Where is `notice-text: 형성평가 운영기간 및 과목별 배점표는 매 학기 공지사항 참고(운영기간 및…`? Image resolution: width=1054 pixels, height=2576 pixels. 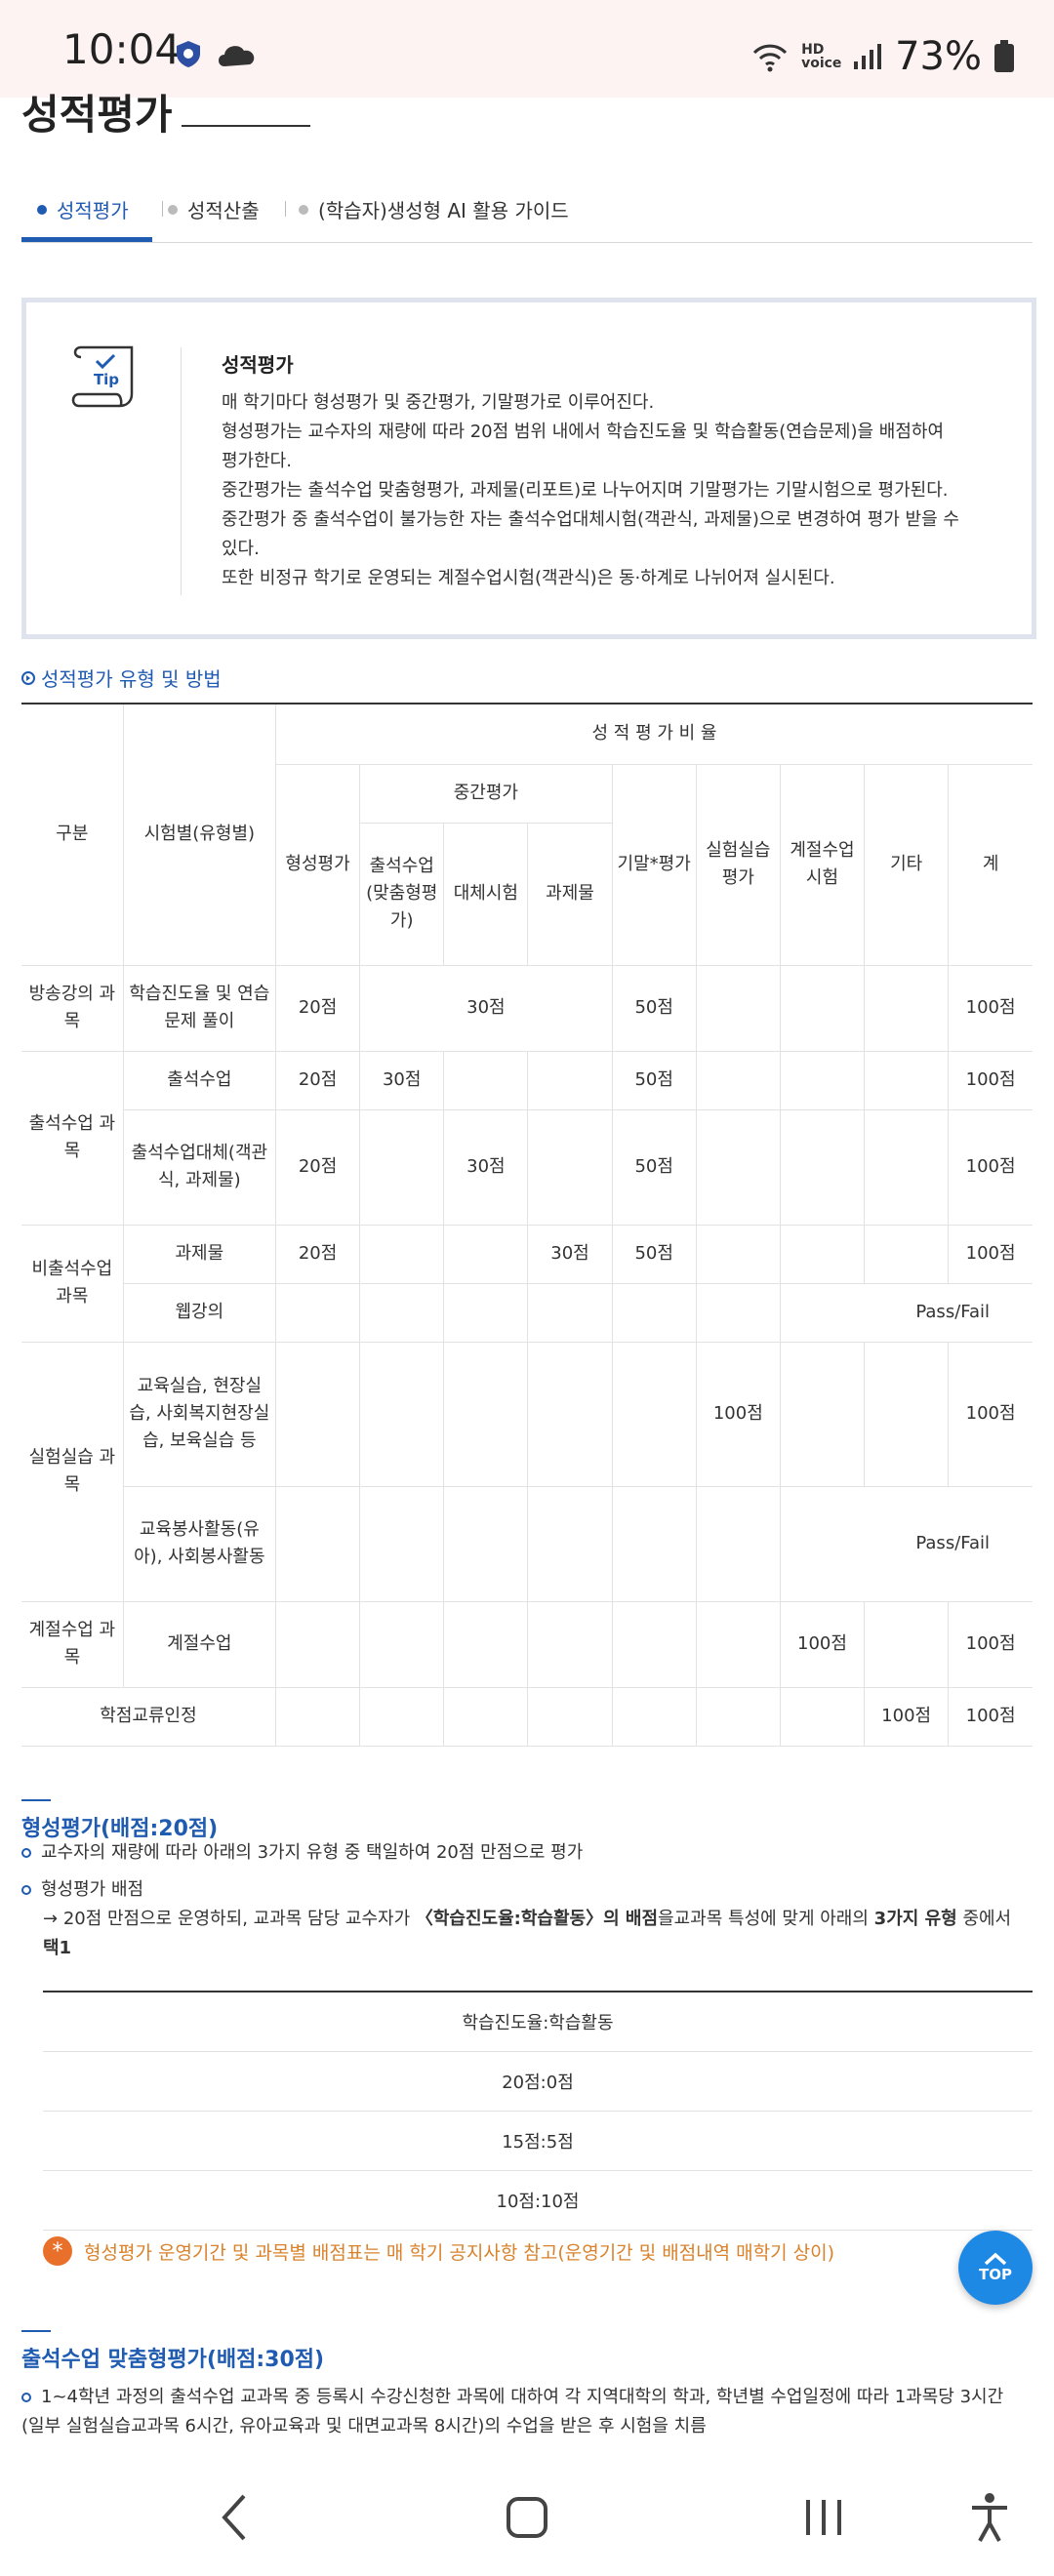
notice-text: 형성평가 운영기간 및 과목별 배점표는 매 학기 공지사항 참고(운영기간 및… is located at coordinates (459, 2252).